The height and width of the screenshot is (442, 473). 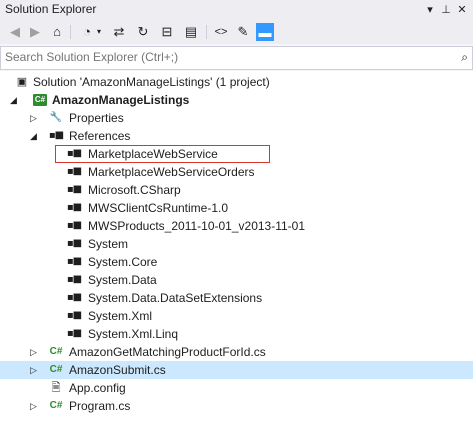 I want to click on window-position-icon: ▾, so click(x=430, y=10).